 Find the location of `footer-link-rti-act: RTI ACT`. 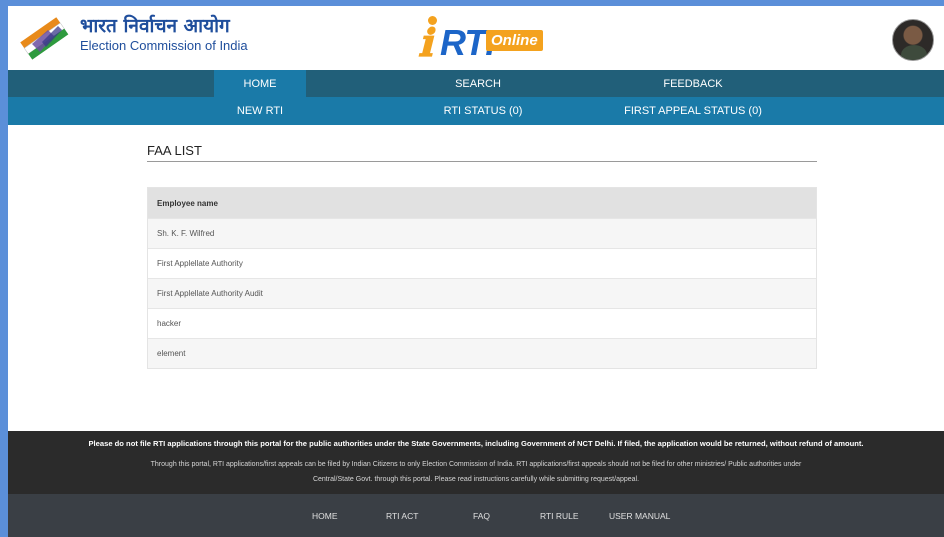

footer-link-rti-act: RTI ACT is located at coordinates (402, 515).